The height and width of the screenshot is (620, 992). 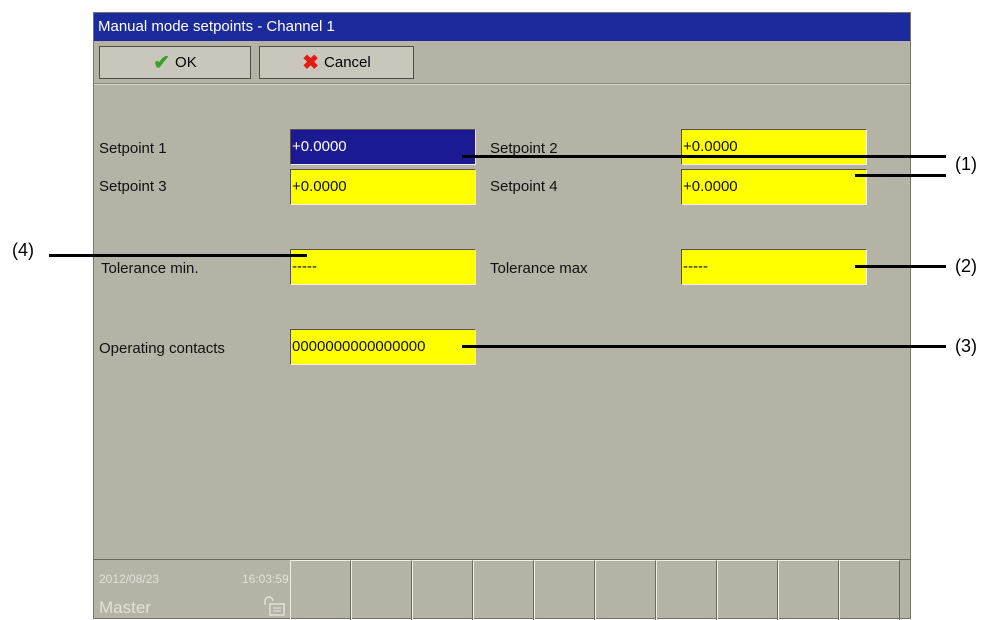 What do you see at coordinates (274, 606) in the screenshot?
I see `lock-open-icon` at bounding box center [274, 606].